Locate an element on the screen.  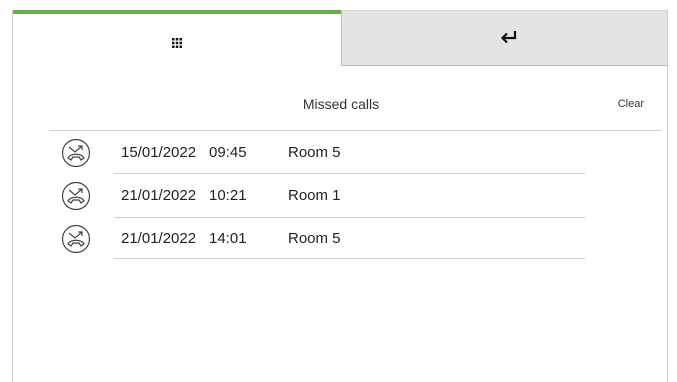
tab-keypad is located at coordinates (177, 38).